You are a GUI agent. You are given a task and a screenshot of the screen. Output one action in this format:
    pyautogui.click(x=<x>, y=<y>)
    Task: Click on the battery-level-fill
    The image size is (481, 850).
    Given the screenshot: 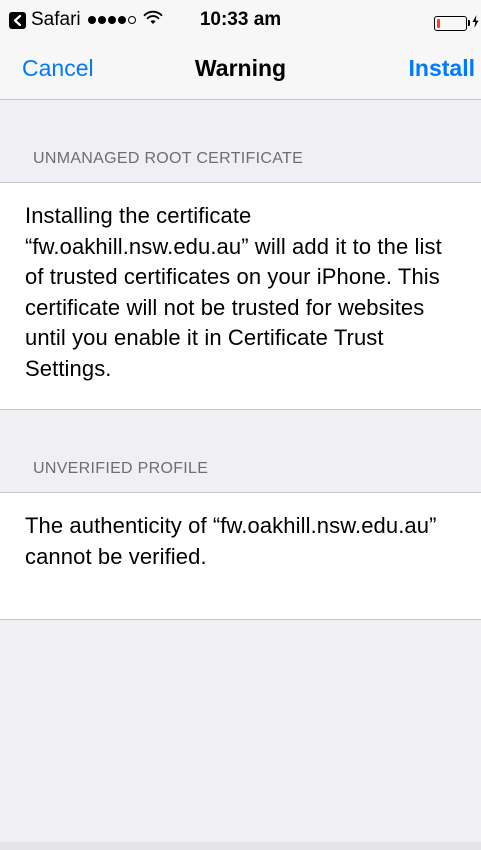 What is the action you would take?
    pyautogui.click(x=439, y=23)
    